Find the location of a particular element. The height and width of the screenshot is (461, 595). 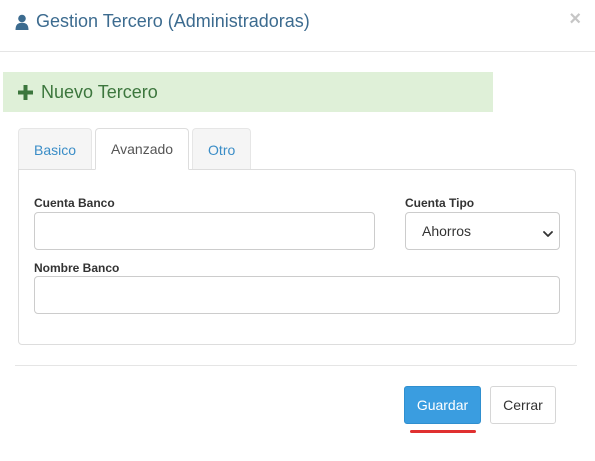

close-button: × is located at coordinates (575, 19).